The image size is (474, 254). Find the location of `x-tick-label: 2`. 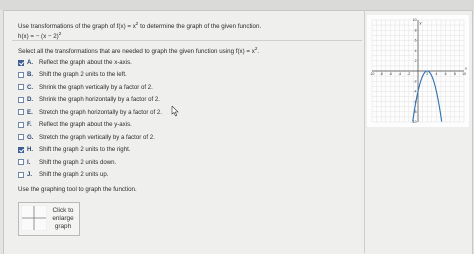

x-tick-label: 2 is located at coordinates (427, 74).